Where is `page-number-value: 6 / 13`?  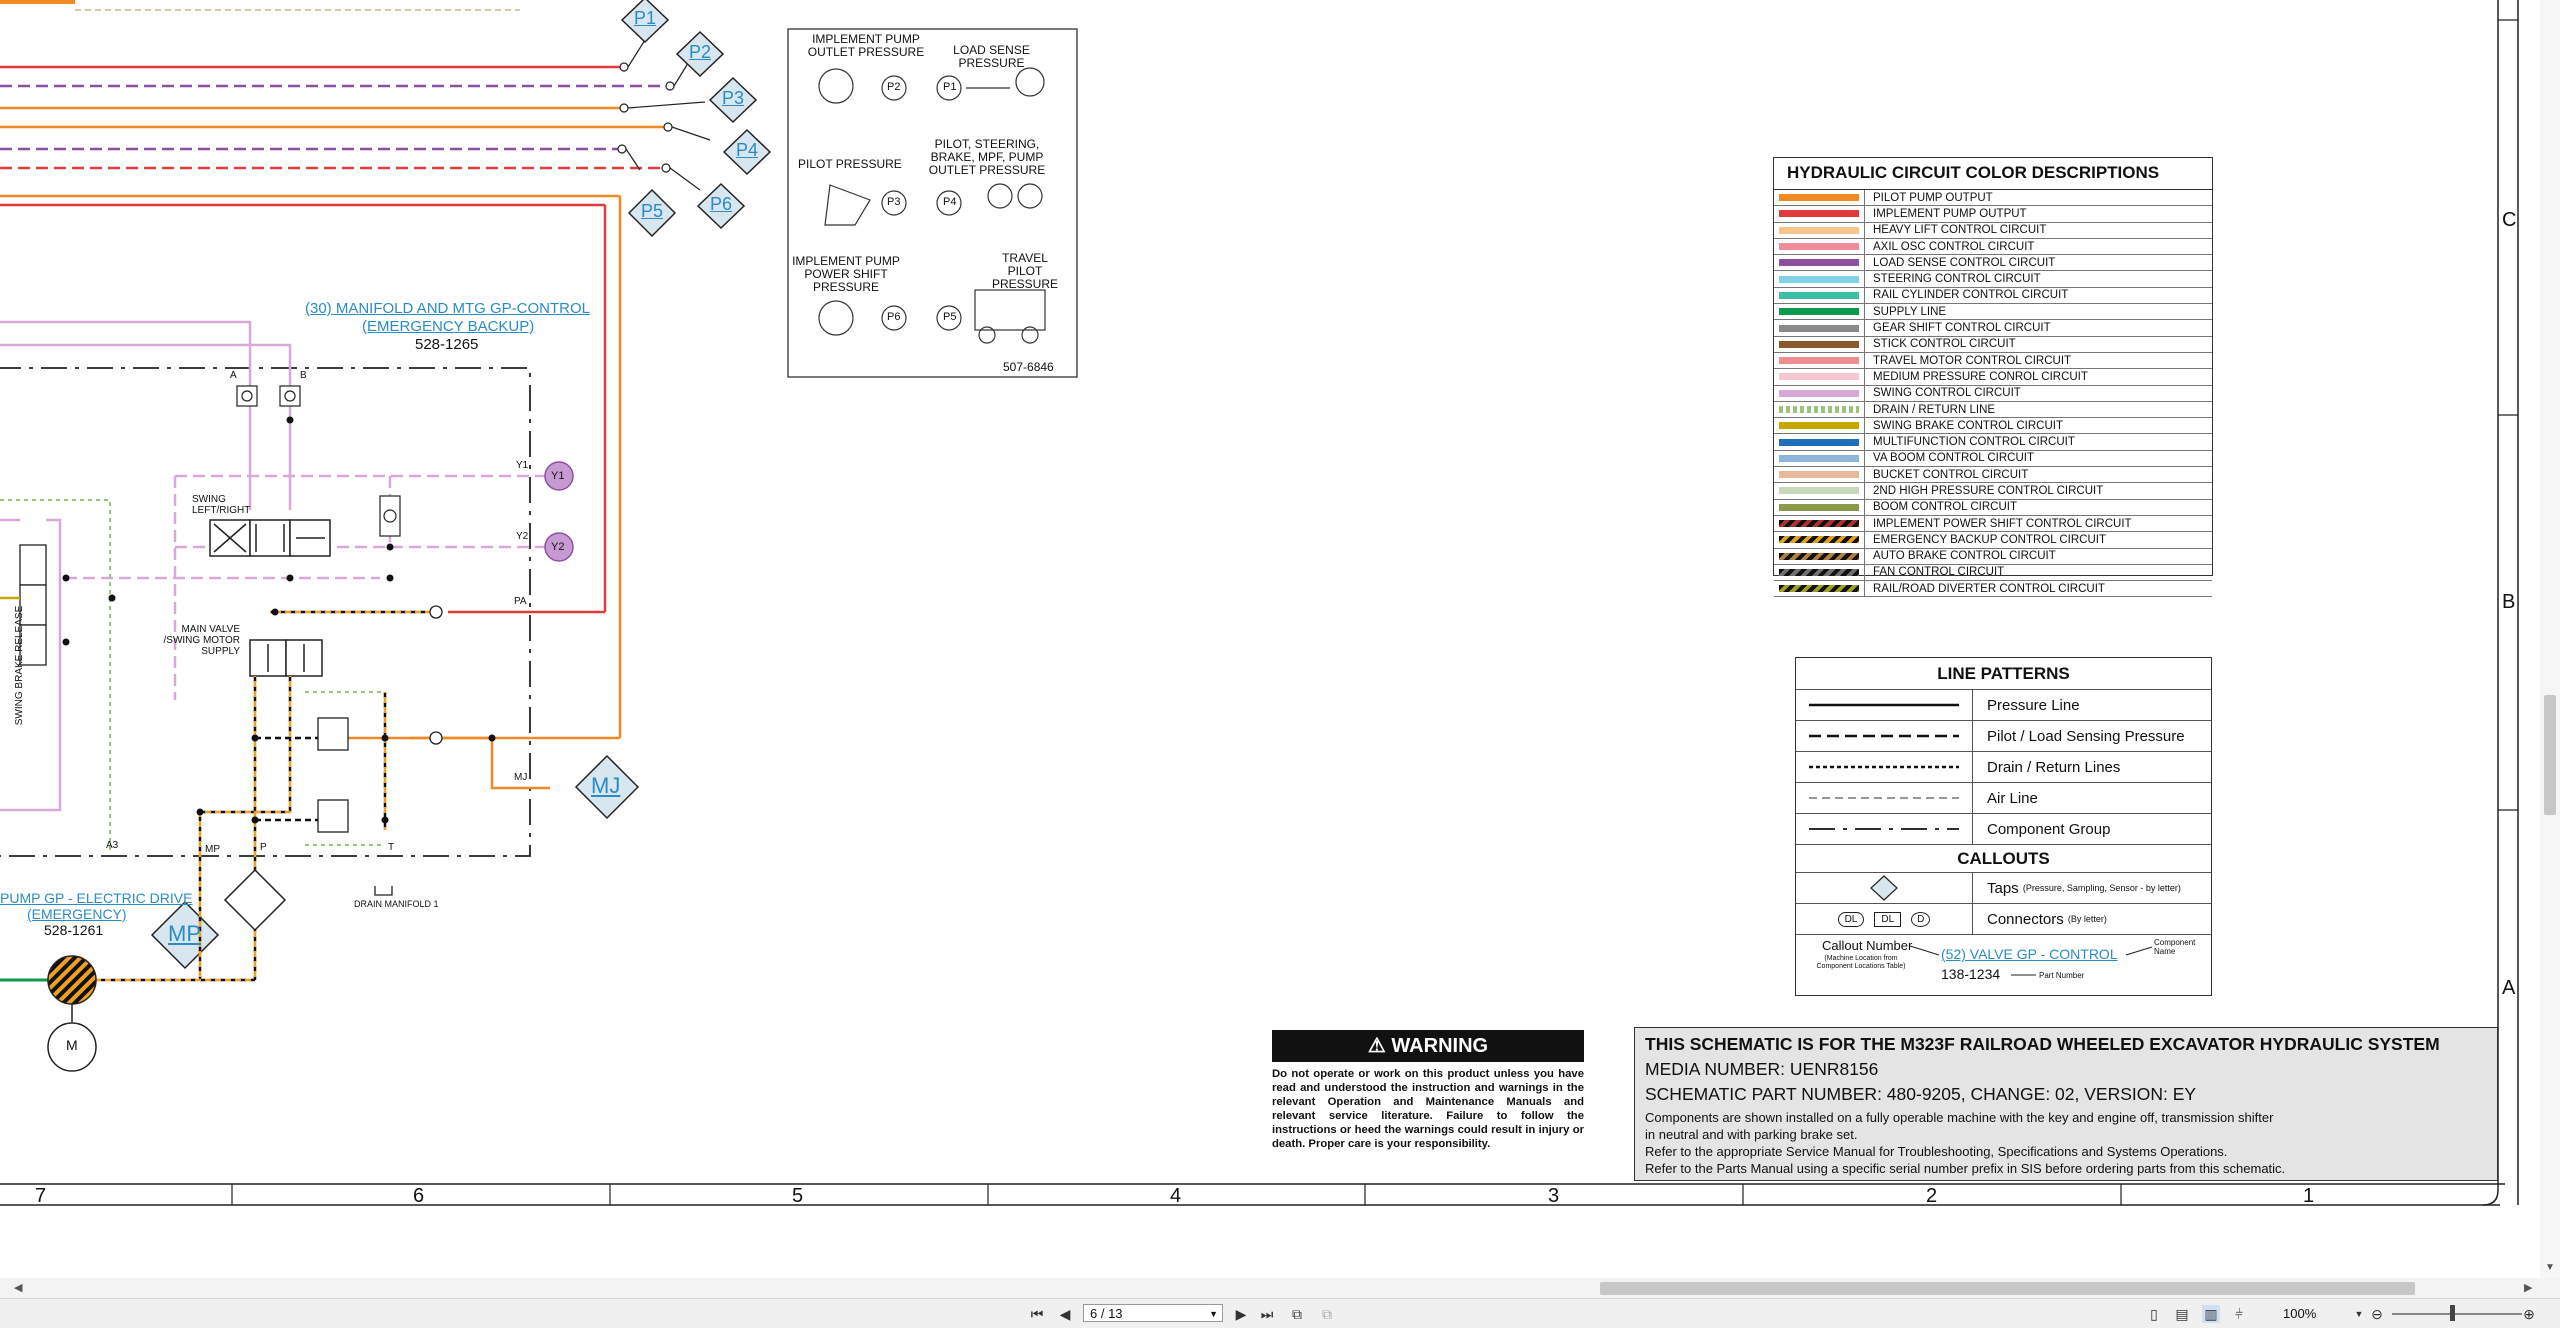 page-number-value: 6 / 13 is located at coordinates (1106, 1313).